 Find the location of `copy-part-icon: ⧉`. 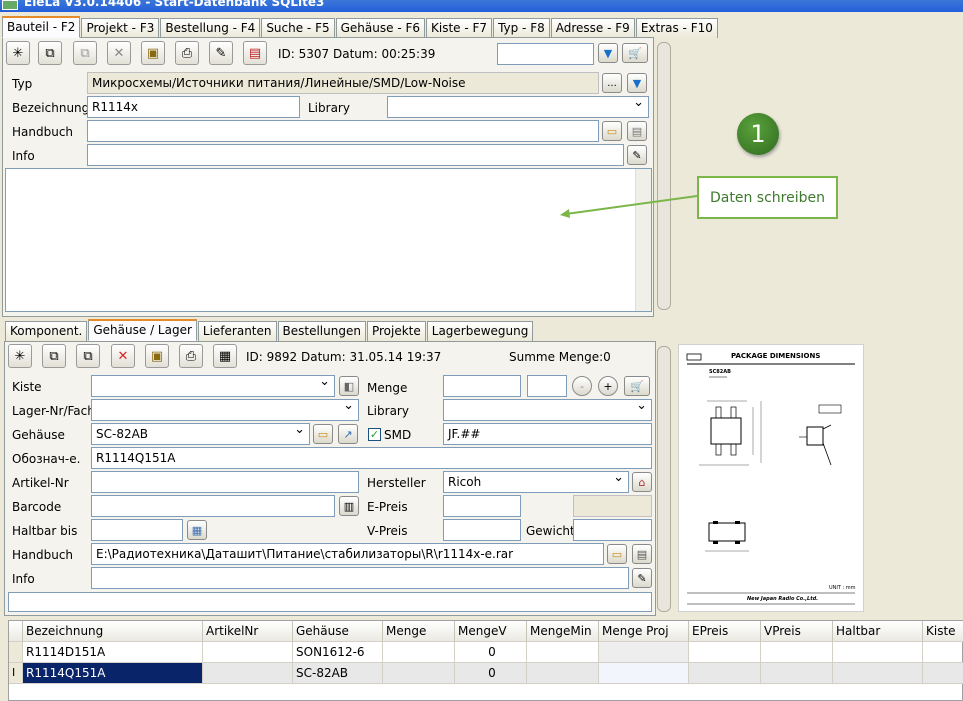

copy-part-icon: ⧉ is located at coordinates (50, 53).